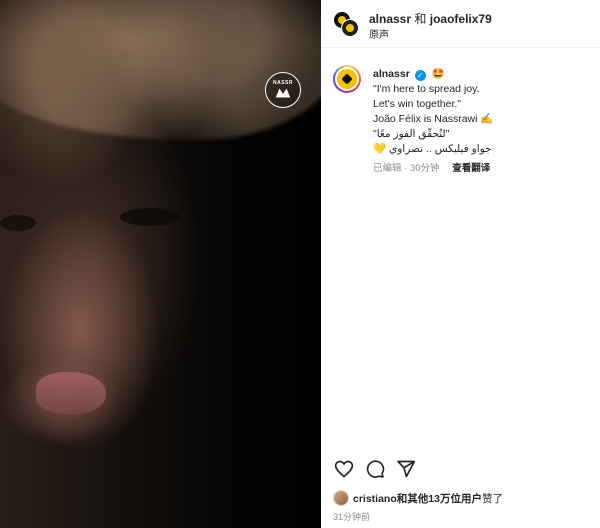  I want to click on comment-button, so click(375, 469).